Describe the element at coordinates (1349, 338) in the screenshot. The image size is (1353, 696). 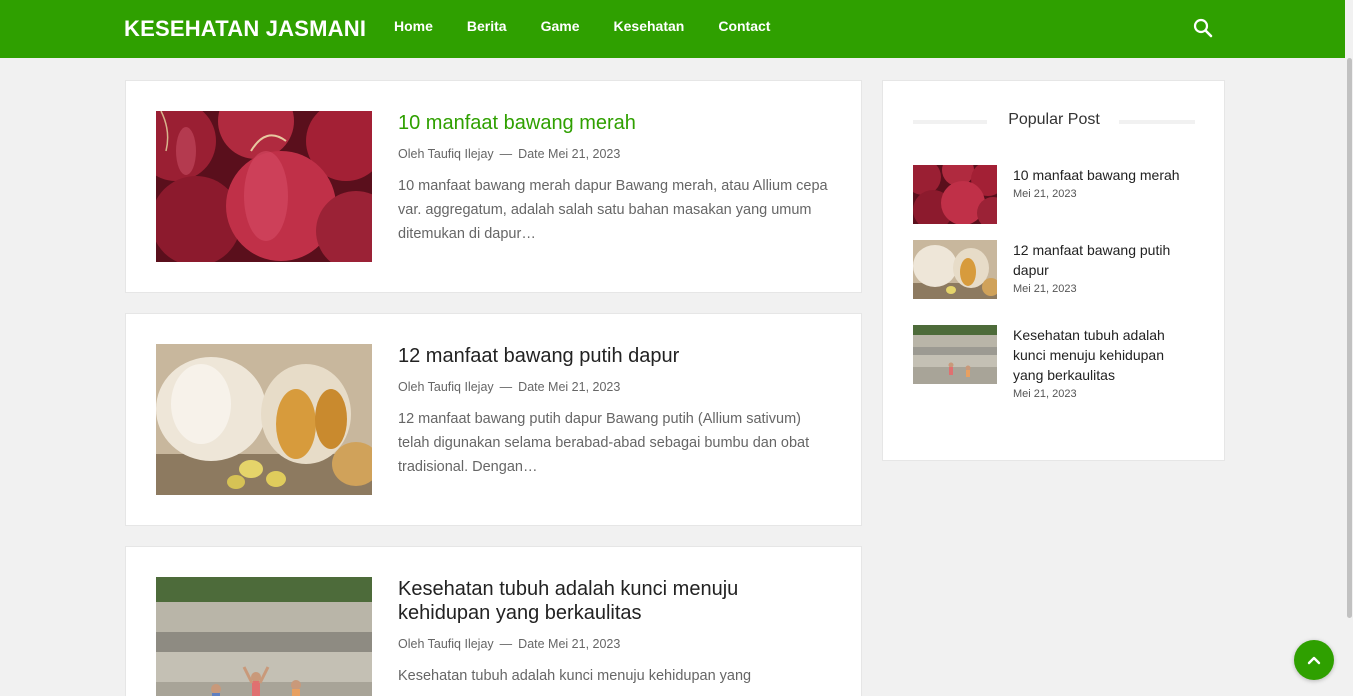
I see `scrollbar-thumb` at that location.